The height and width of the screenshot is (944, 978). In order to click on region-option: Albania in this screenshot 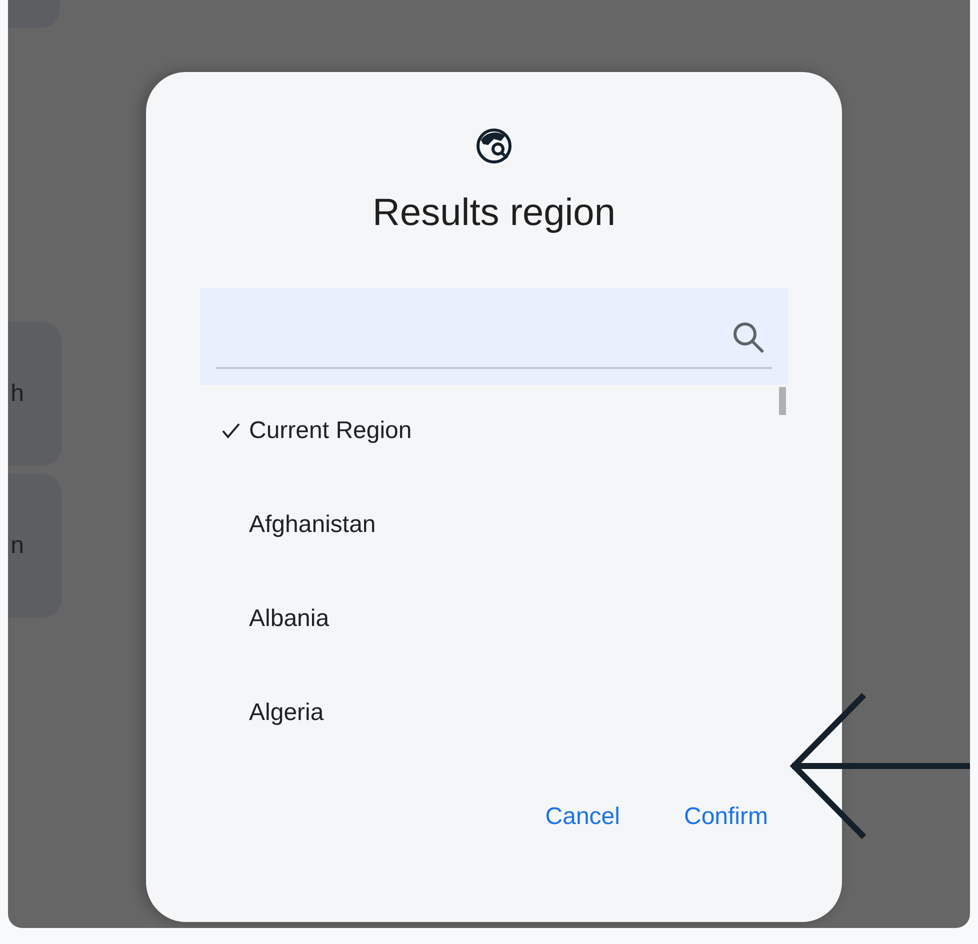, I will do `click(494, 619)`.